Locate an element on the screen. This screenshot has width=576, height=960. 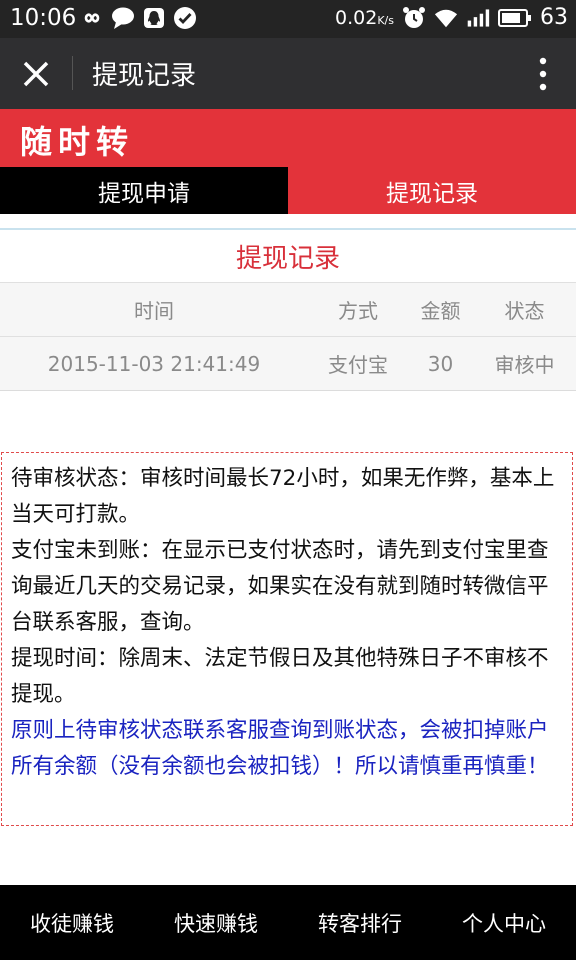
alarm-clock-icon is located at coordinates (414, 18).